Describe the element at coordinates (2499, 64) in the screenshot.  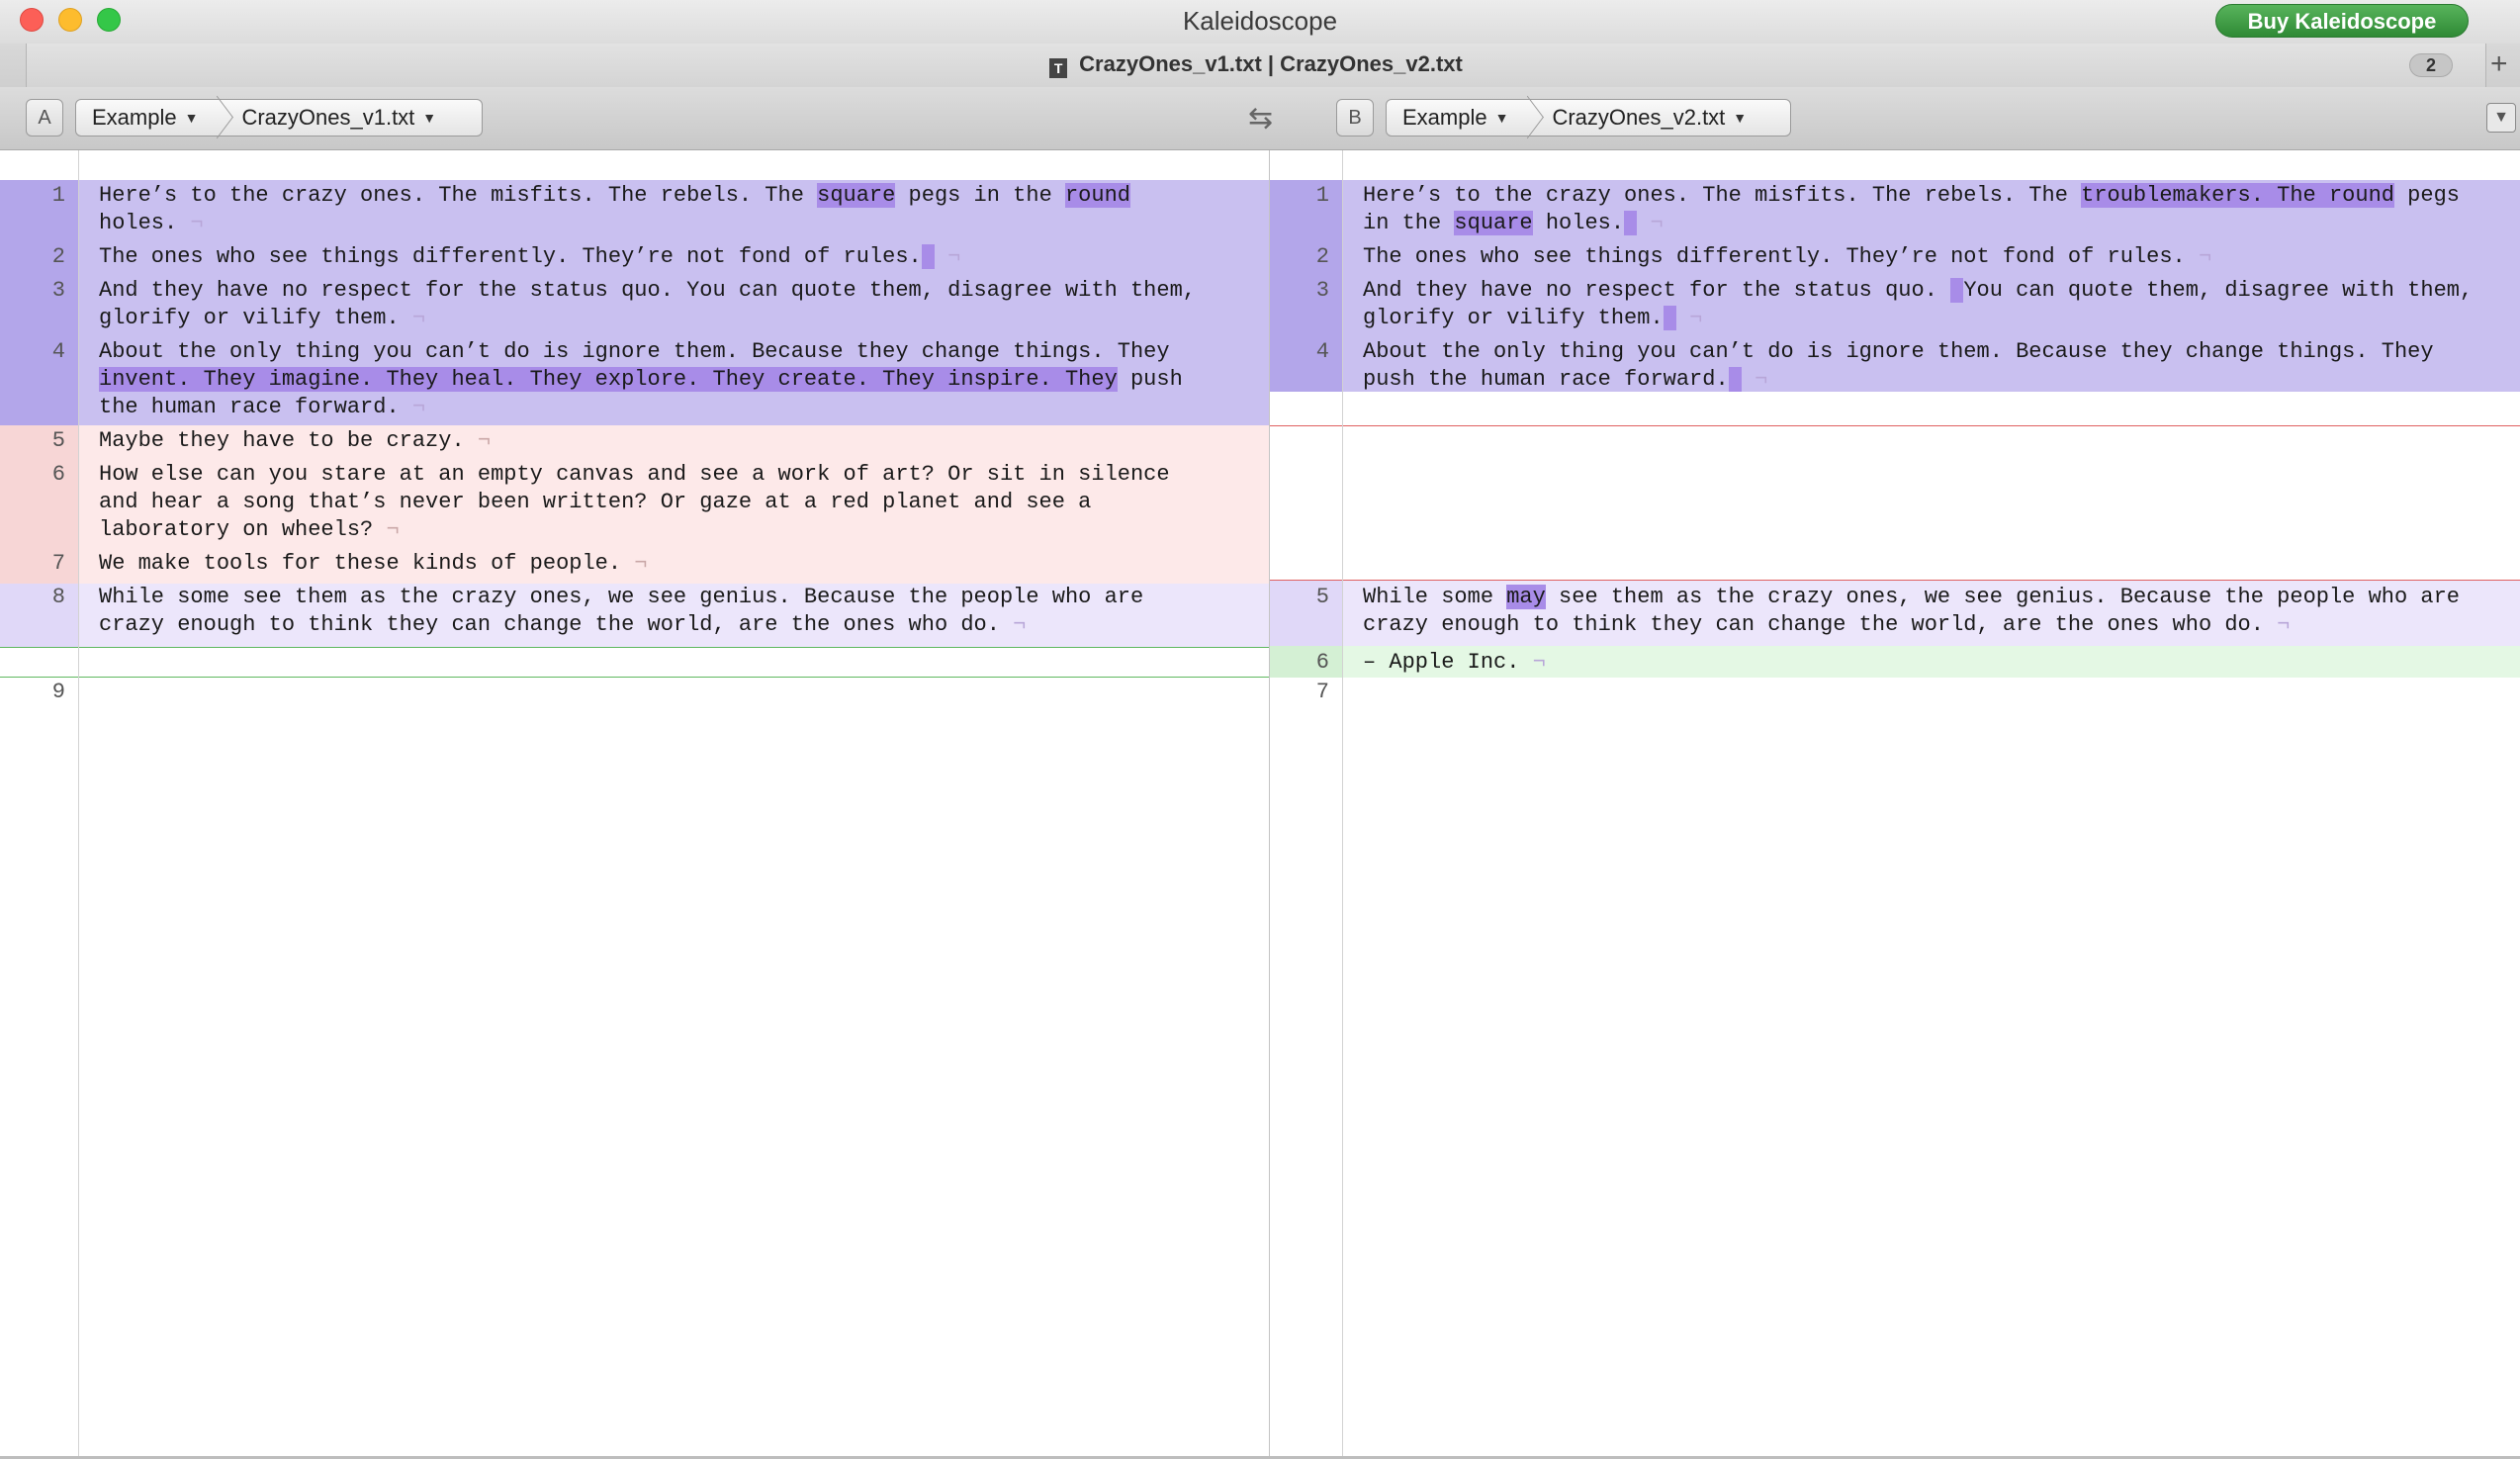
I see `add-tab-icon: +` at that location.